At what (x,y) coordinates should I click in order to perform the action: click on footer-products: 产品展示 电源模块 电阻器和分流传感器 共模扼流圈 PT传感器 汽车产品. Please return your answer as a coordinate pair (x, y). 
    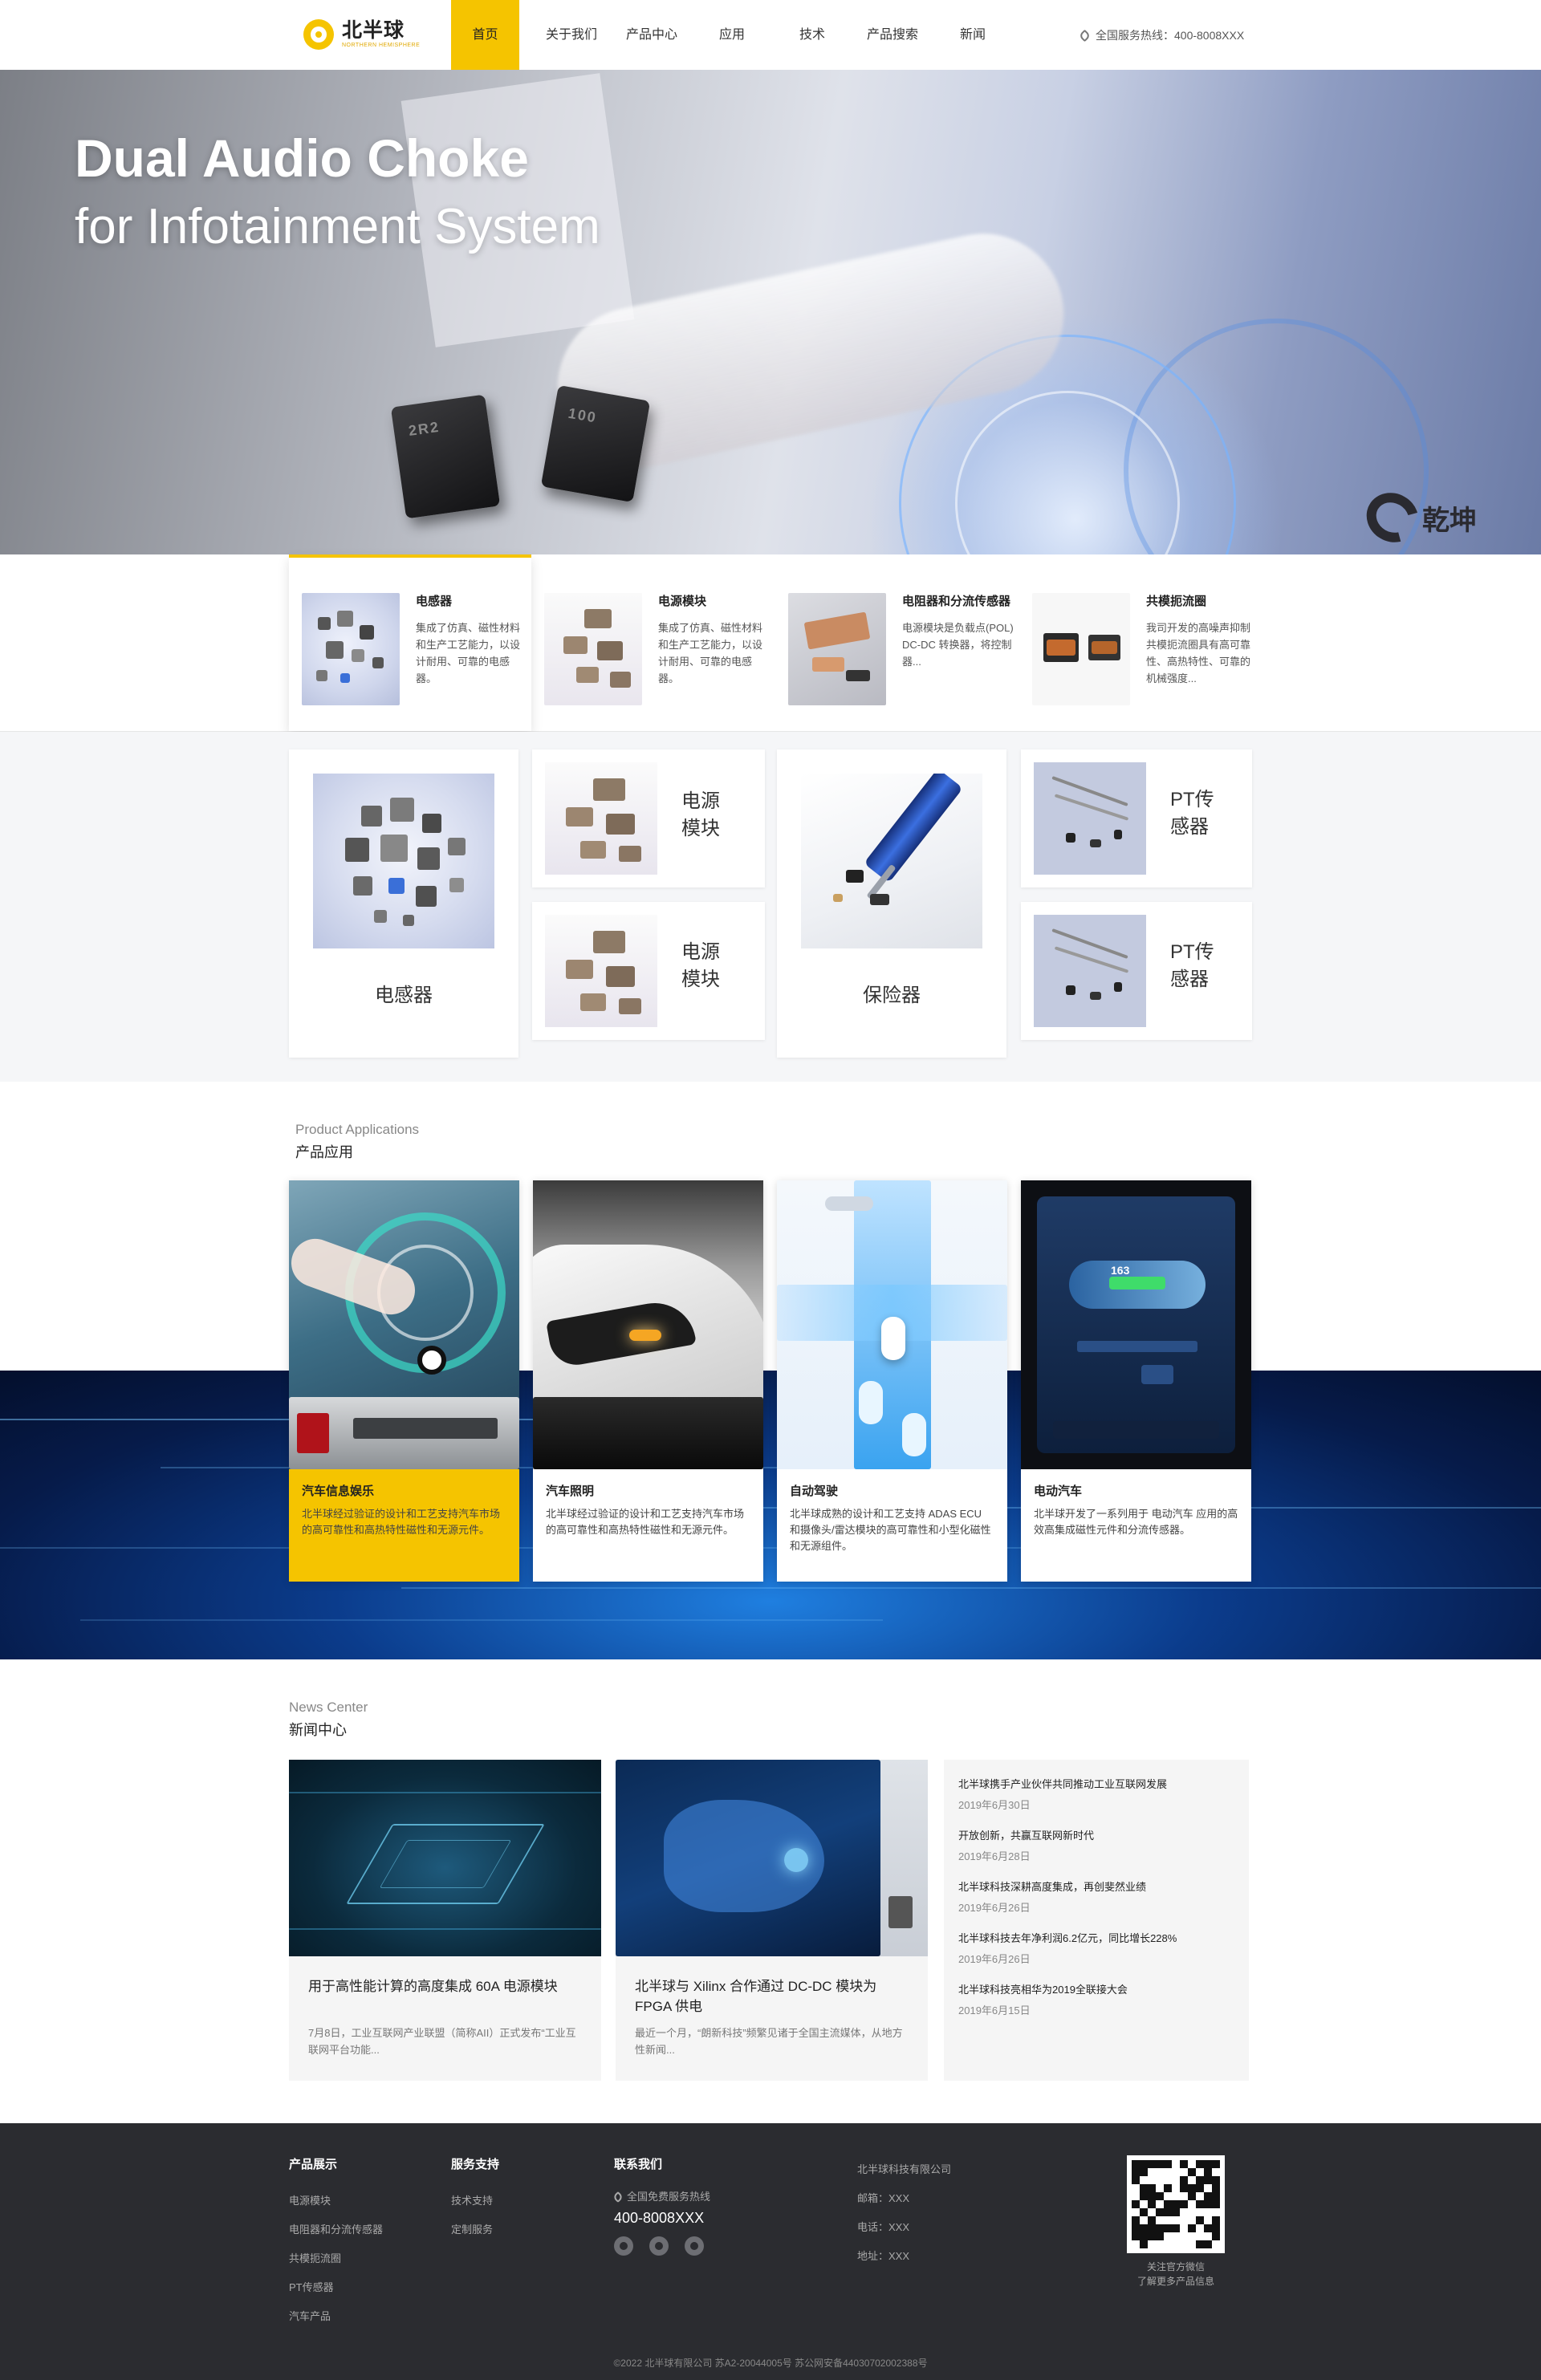
    Looking at the image, I should click on (336, 2243).